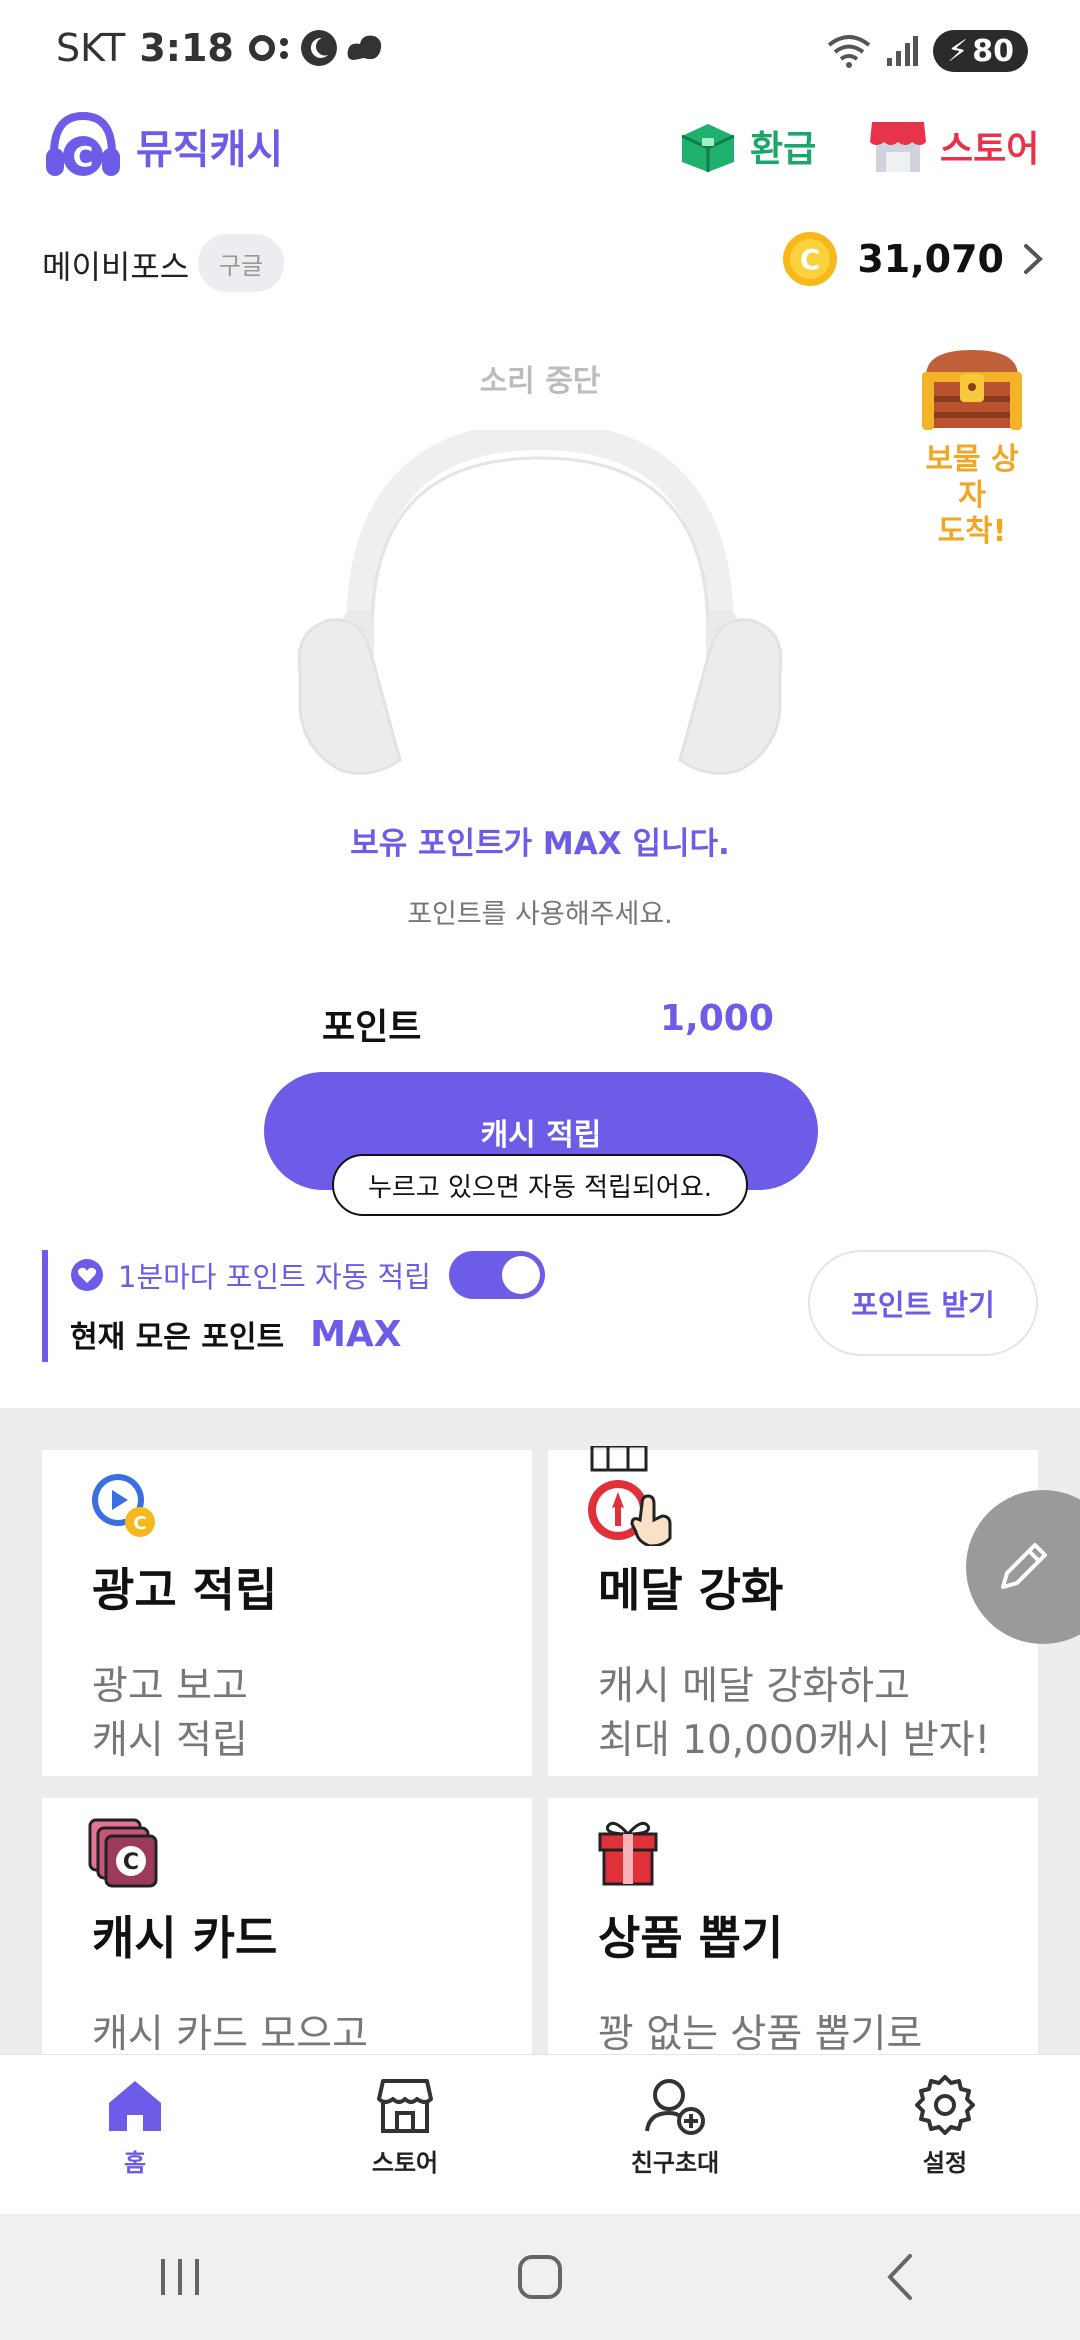 This screenshot has height=2340, width=1080. I want to click on collected-points-label: 현재 모은 포인트, so click(177, 1337).